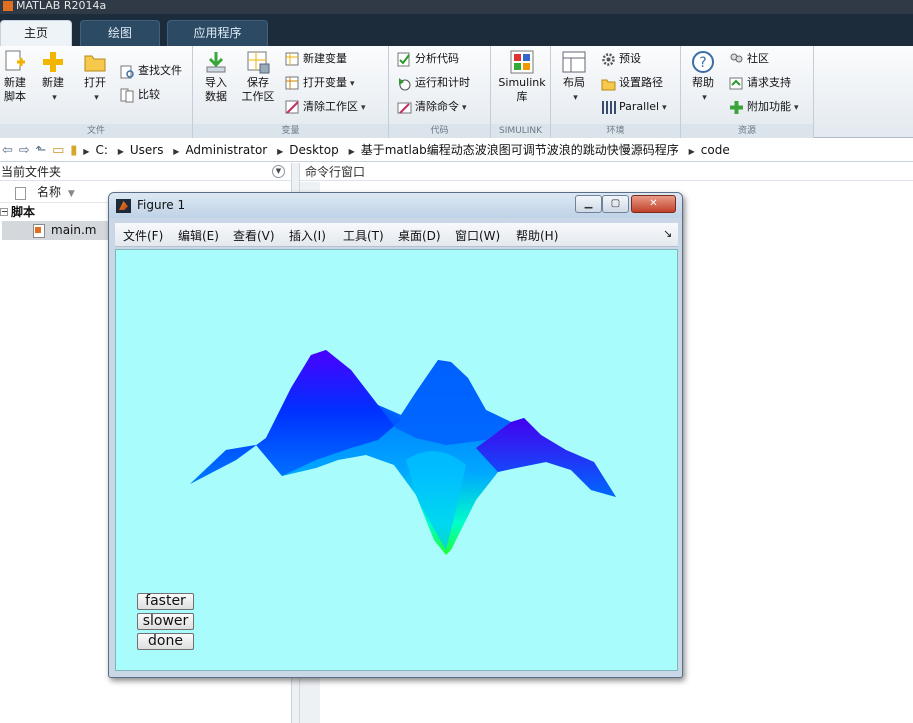  Describe the element at coordinates (456, 30) in the screenshot. I see `ribbon-tab-bar: 主页 绘图 应用程序` at that location.